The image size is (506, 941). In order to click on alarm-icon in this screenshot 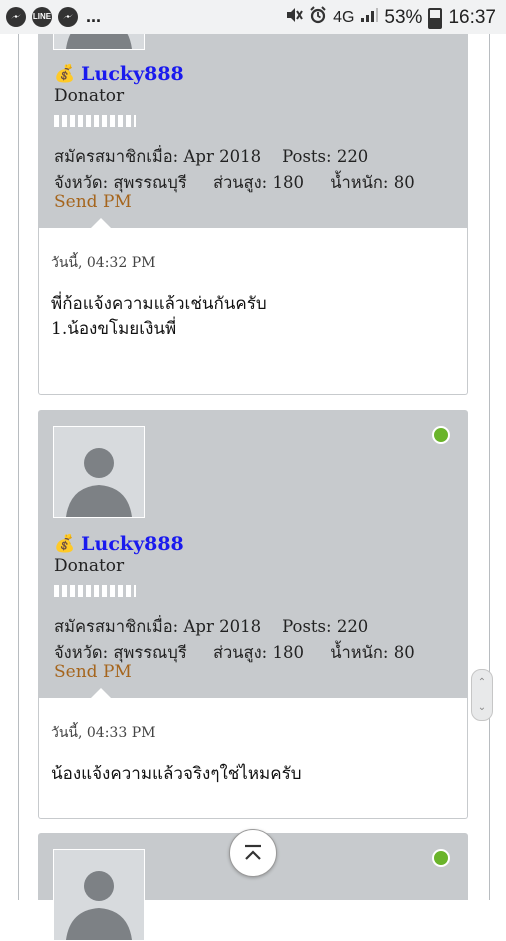, I will do `click(318, 18)`.